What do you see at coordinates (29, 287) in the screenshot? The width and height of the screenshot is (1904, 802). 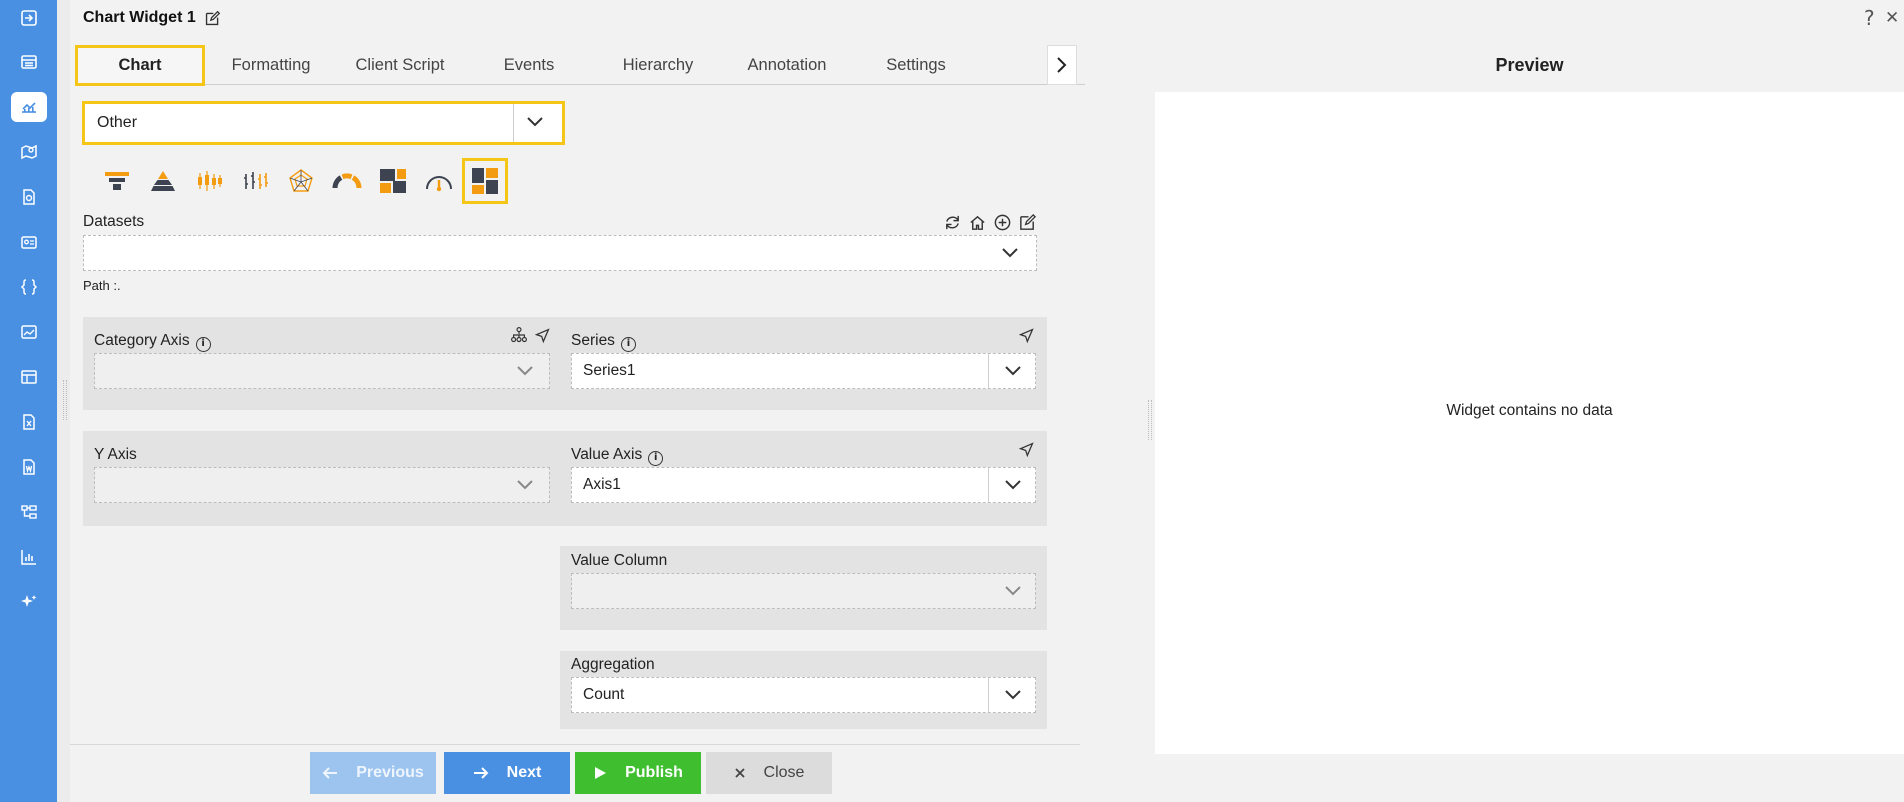 I see `braces-icon` at bounding box center [29, 287].